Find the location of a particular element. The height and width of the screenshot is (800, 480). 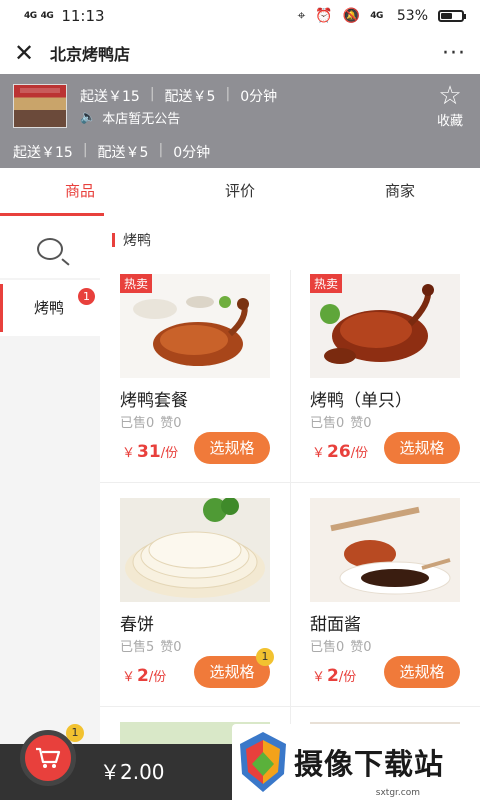

tab-goods: 商品 is located at coordinates (80, 192).